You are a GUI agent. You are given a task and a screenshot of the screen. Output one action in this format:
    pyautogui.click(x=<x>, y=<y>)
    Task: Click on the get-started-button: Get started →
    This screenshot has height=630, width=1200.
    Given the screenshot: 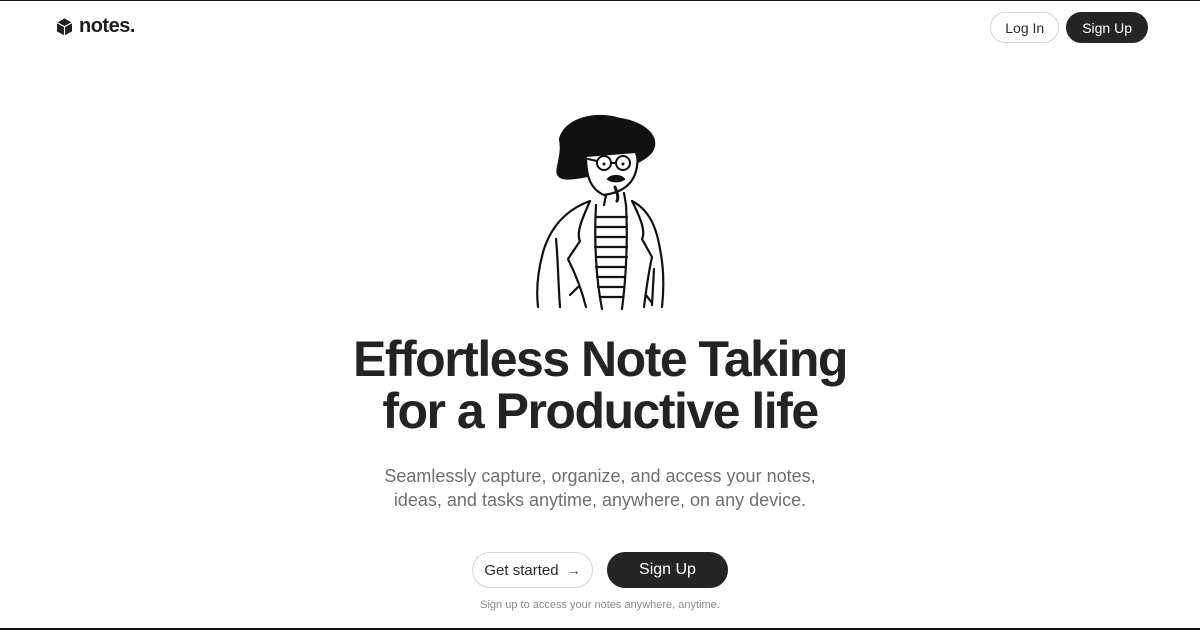 What is the action you would take?
    pyautogui.click(x=532, y=570)
    